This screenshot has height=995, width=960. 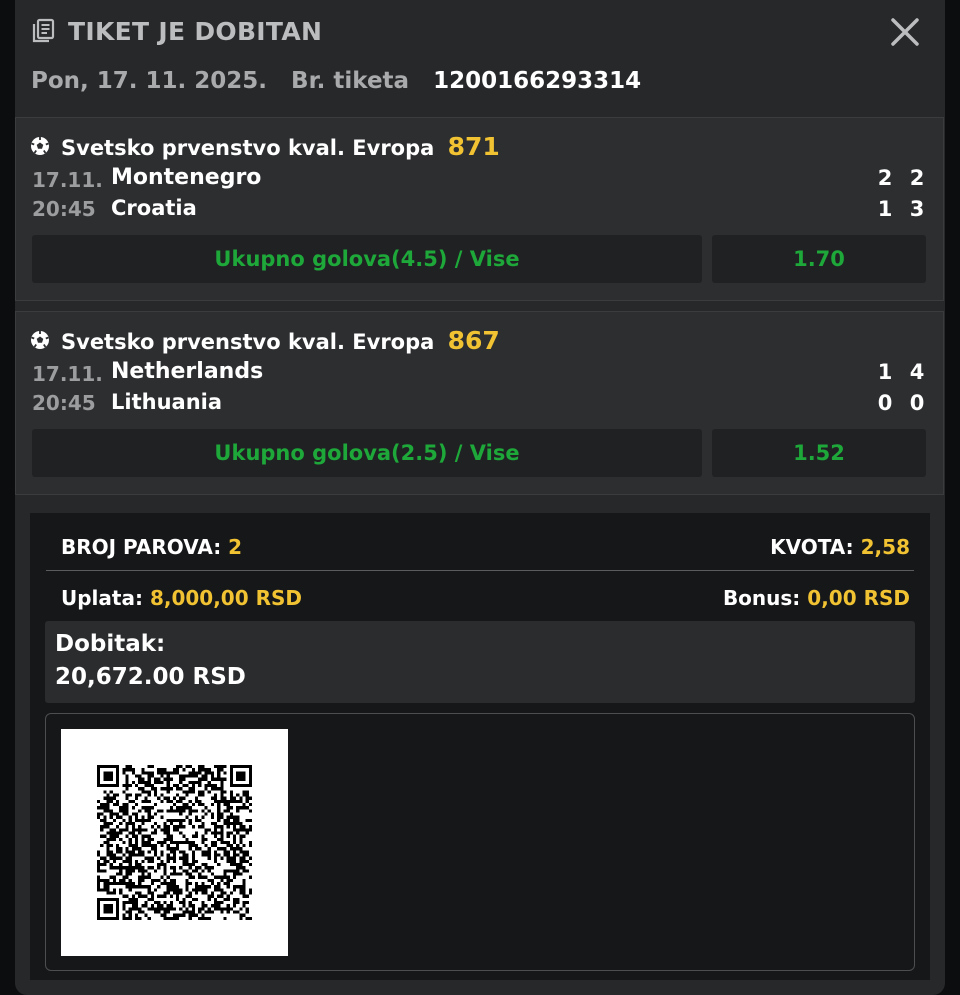 I want to click on home-score-halftime: 2, so click(x=885, y=178).